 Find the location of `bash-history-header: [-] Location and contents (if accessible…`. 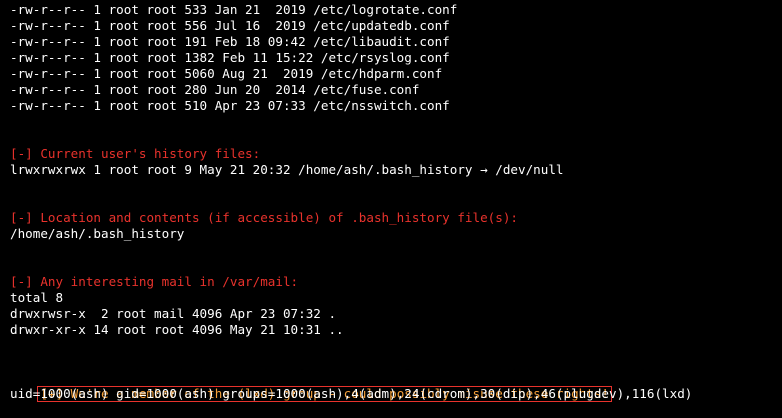

bash-history-header: [-] Location and contents (if accessible… is located at coordinates (264, 217).